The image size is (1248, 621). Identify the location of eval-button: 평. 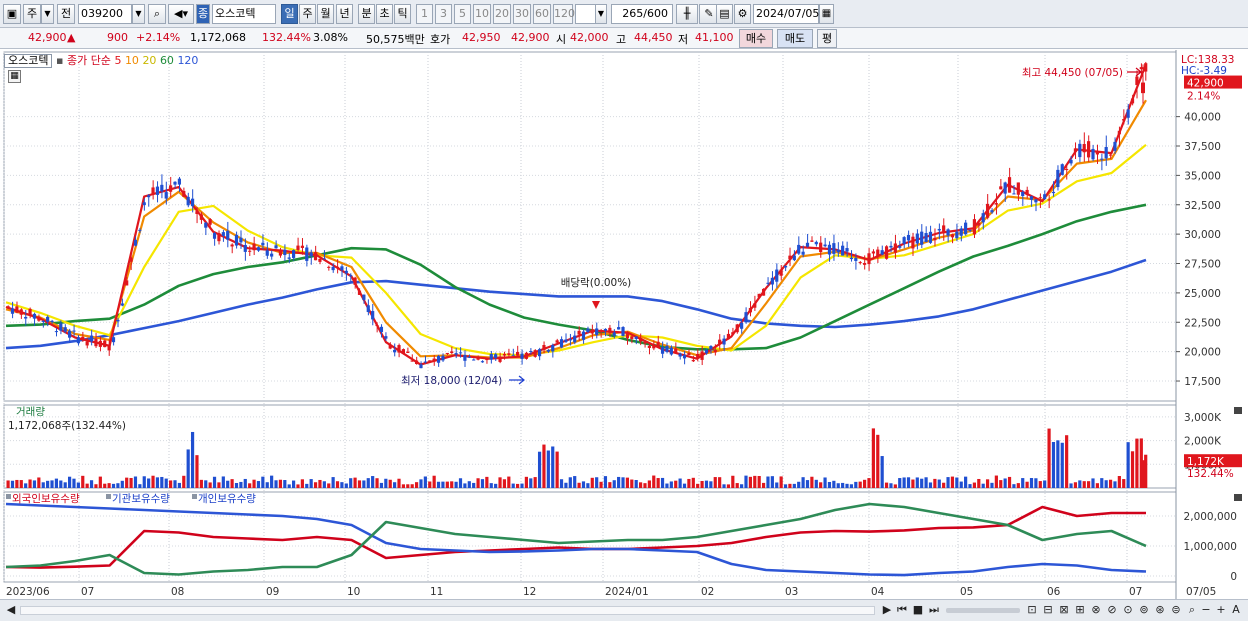
(827, 38).